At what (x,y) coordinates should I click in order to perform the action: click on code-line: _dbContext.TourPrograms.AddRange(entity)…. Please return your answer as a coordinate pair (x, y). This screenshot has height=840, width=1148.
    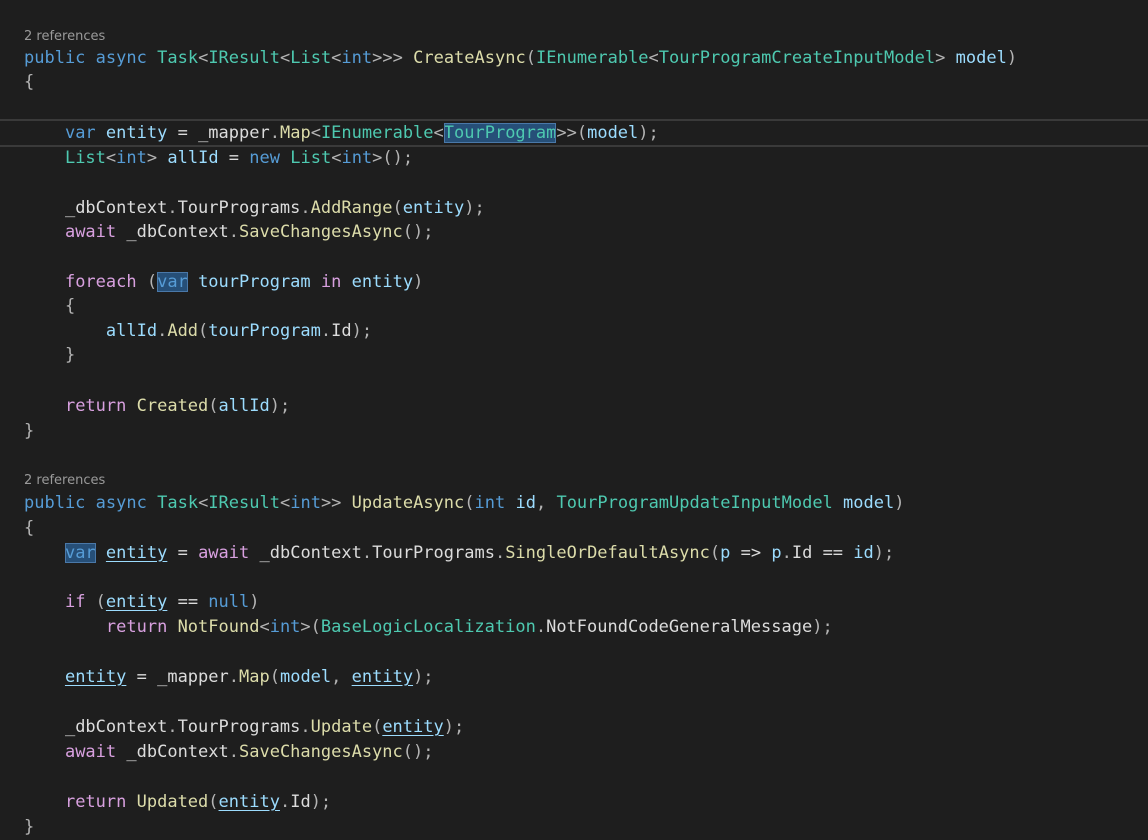
    Looking at the image, I should click on (254, 208).